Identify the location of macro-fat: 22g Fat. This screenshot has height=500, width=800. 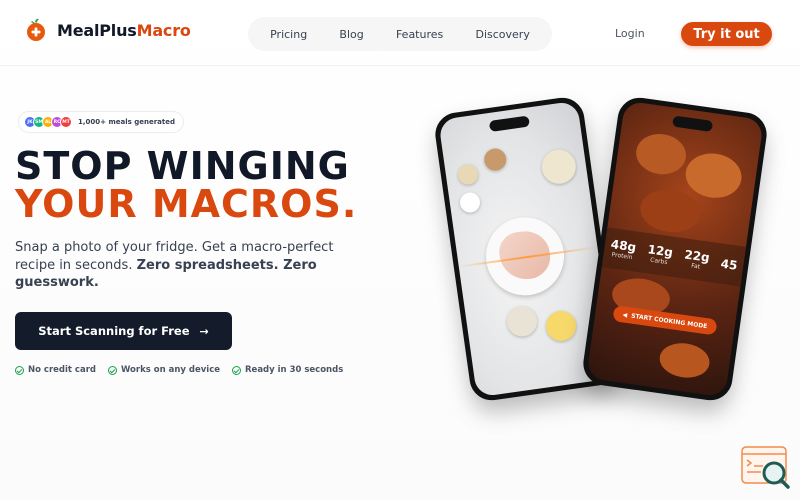
(697, 259).